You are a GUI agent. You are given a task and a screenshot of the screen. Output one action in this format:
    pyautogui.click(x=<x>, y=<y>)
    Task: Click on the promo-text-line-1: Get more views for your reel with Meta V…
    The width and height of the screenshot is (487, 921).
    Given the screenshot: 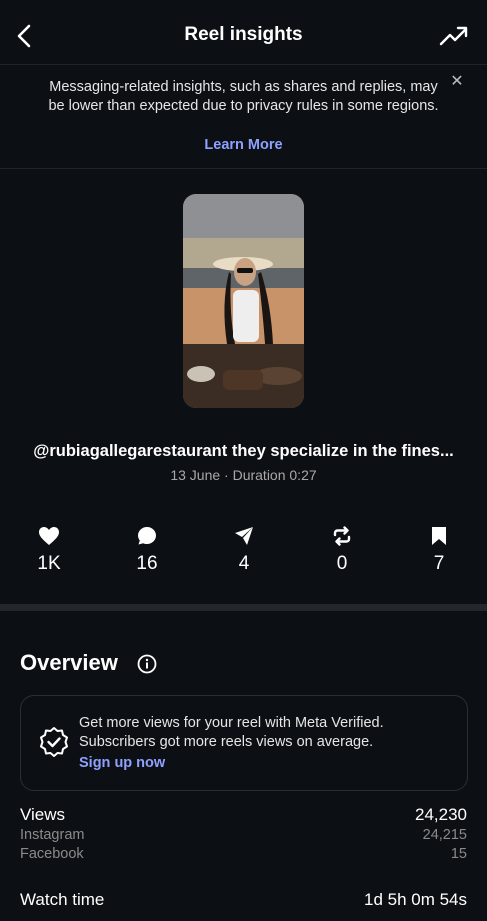 What is the action you would take?
    pyautogui.click(x=231, y=723)
    